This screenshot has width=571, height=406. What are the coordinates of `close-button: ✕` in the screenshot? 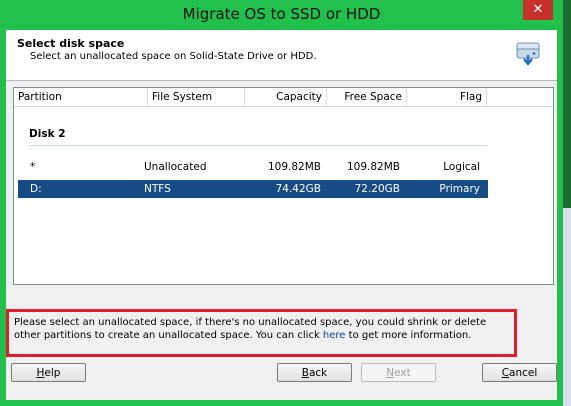 It's located at (538, 10).